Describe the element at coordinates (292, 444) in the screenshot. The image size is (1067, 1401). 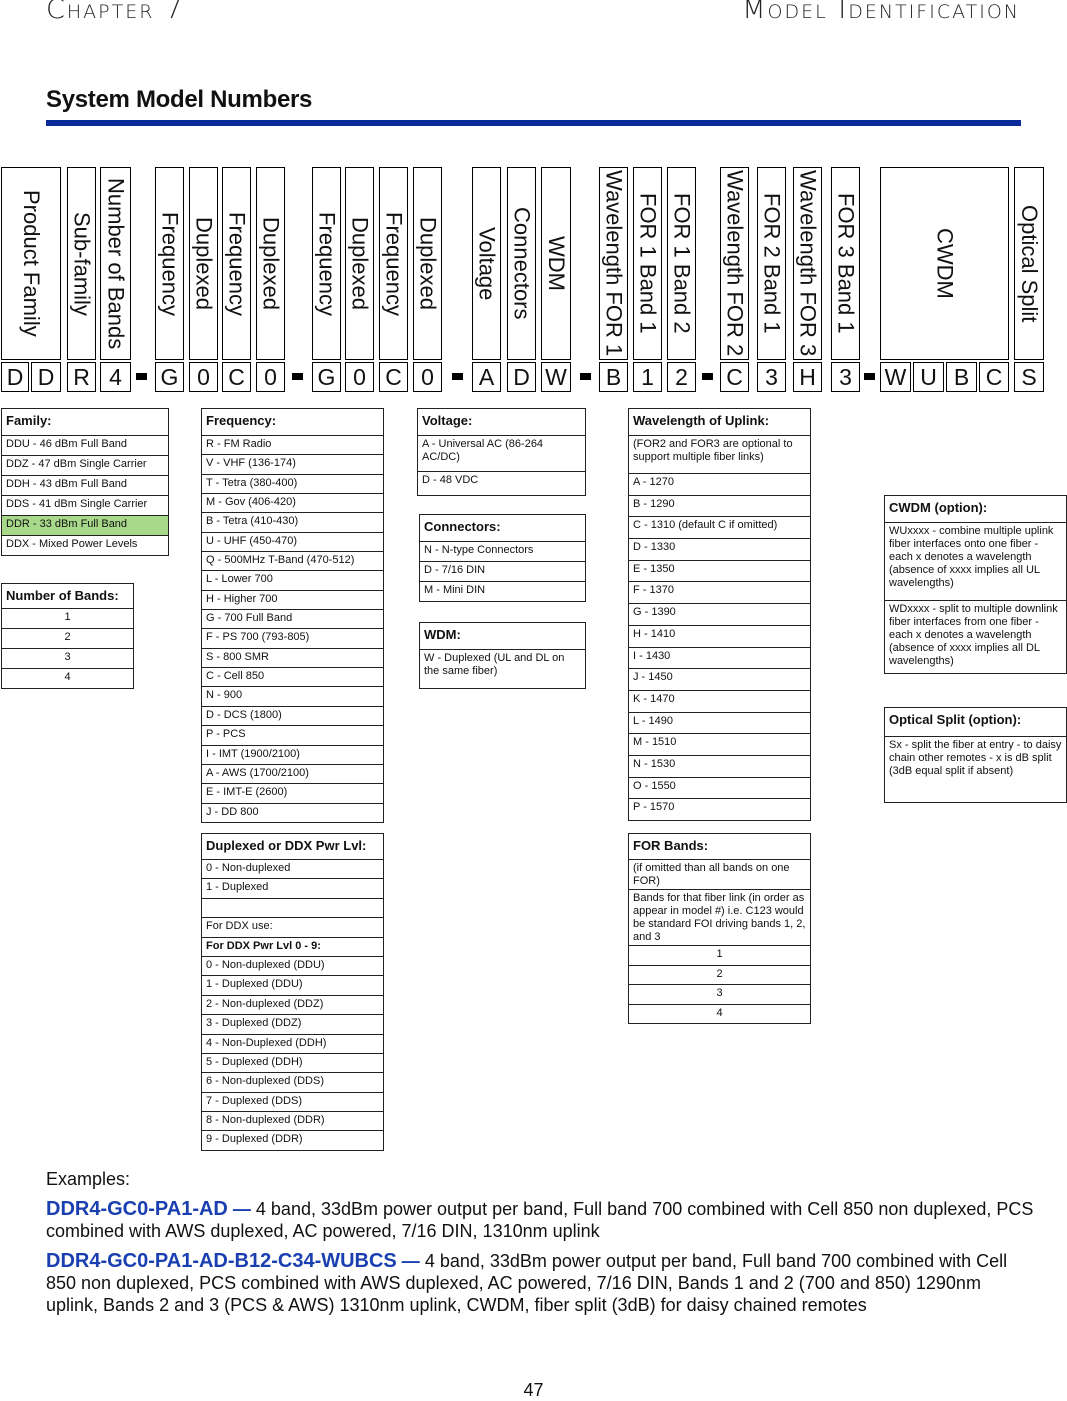
I see `table-row: R - FM Radio` at that location.